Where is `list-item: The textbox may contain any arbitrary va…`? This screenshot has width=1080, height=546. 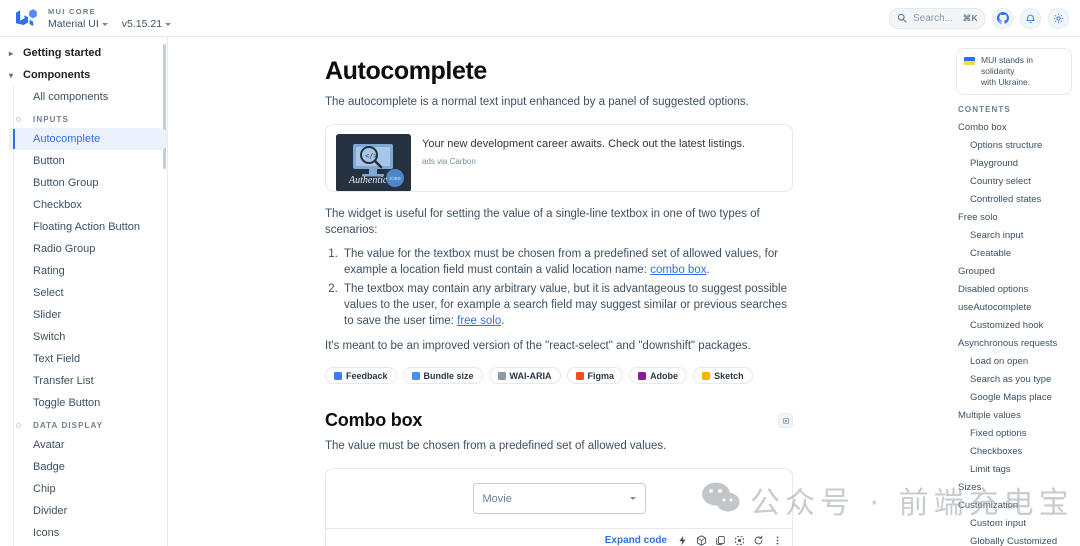 list-item: The textbox may contain any arbitrary va… is located at coordinates (567, 305).